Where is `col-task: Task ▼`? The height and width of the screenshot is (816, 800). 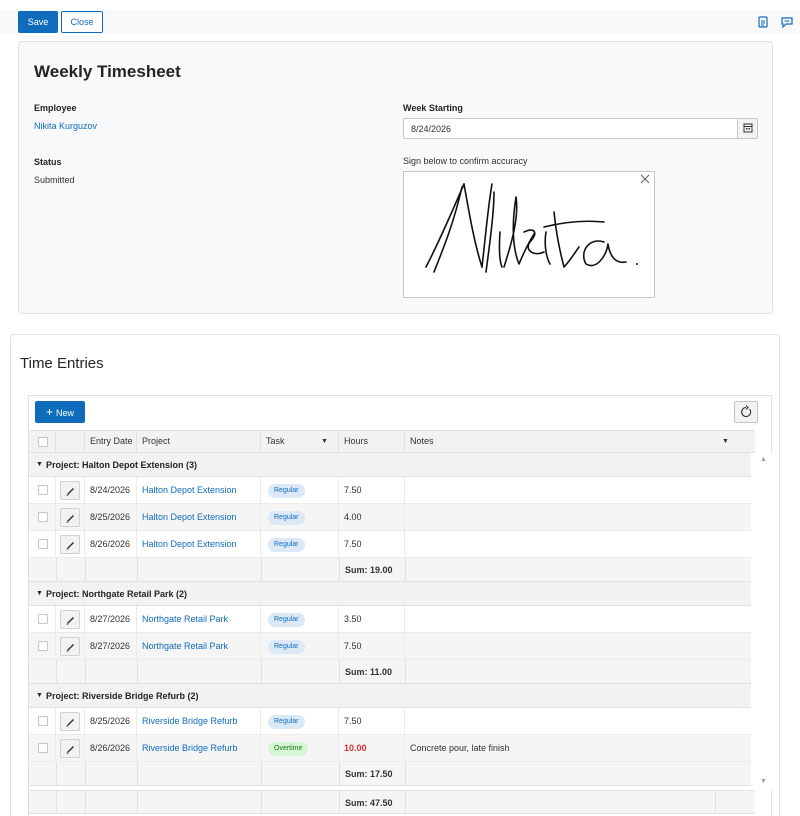
col-task: Task ▼ is located at coordinates (300, 441).